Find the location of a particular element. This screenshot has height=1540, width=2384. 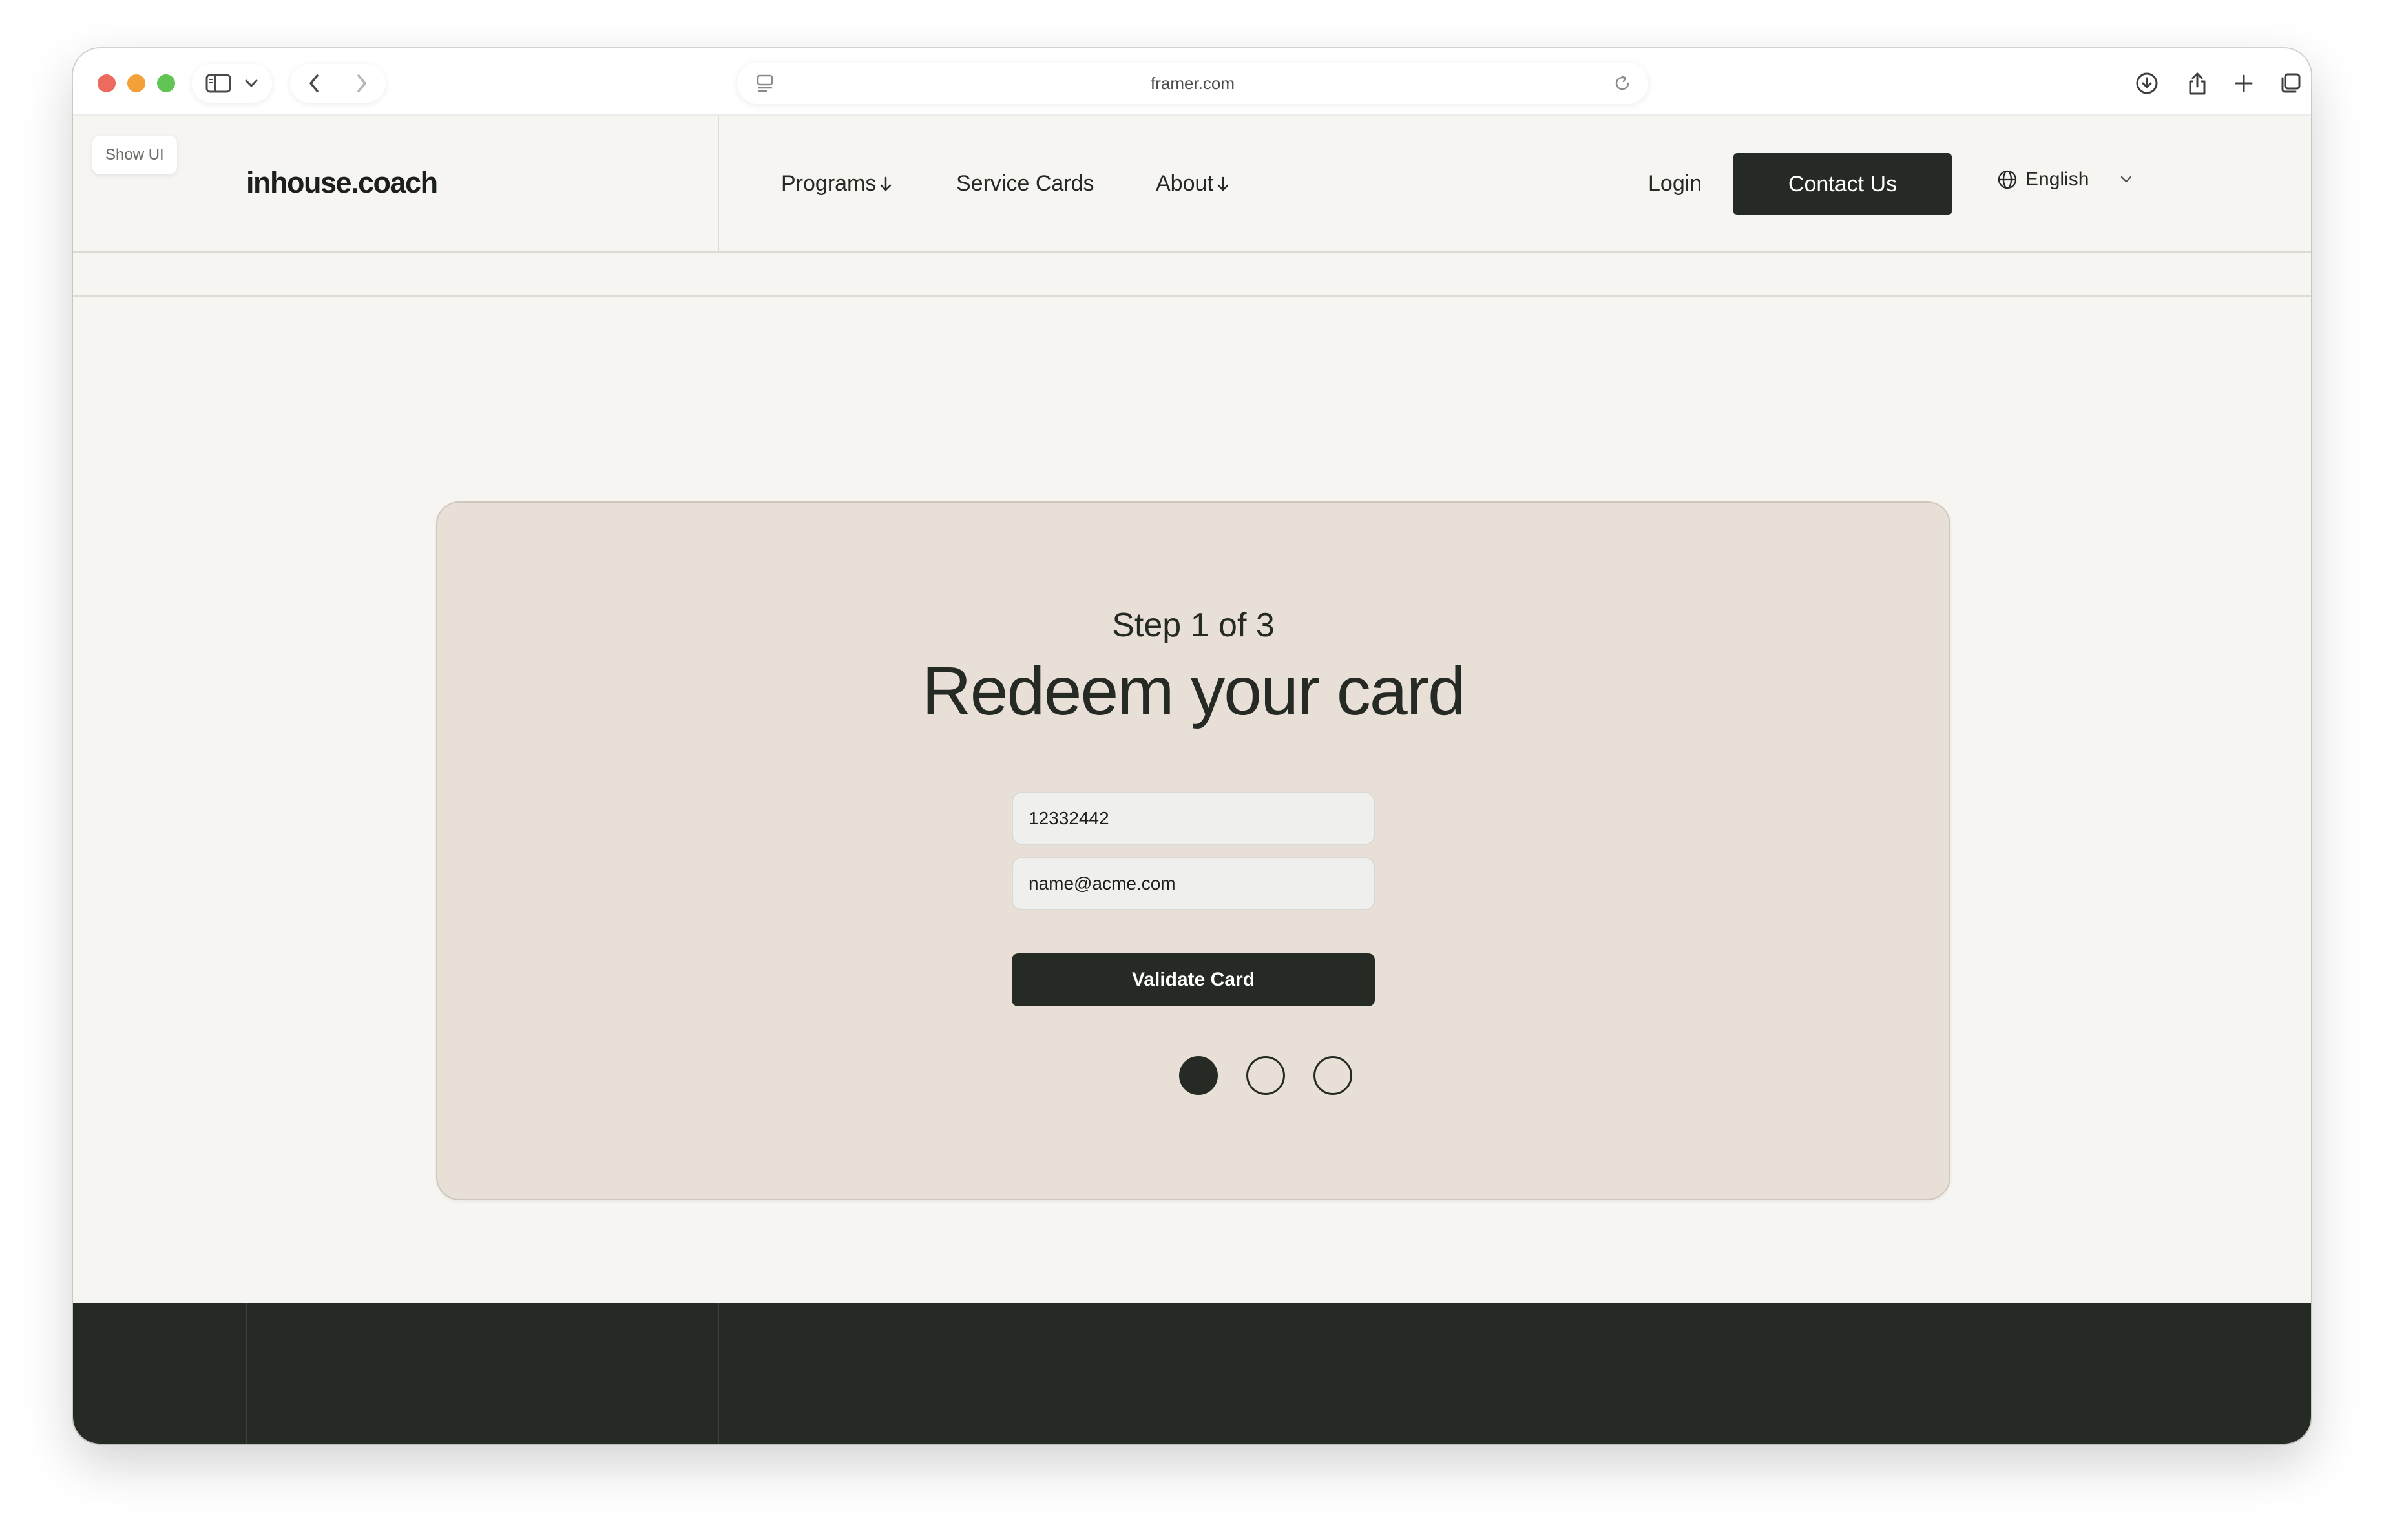

sidebar-icon is located at coordinates (218, 83).